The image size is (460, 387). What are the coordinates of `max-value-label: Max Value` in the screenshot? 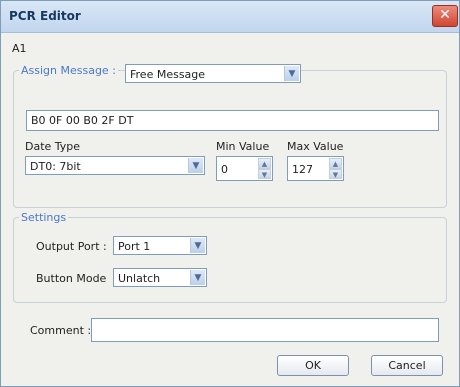 It's located at (315, 146).